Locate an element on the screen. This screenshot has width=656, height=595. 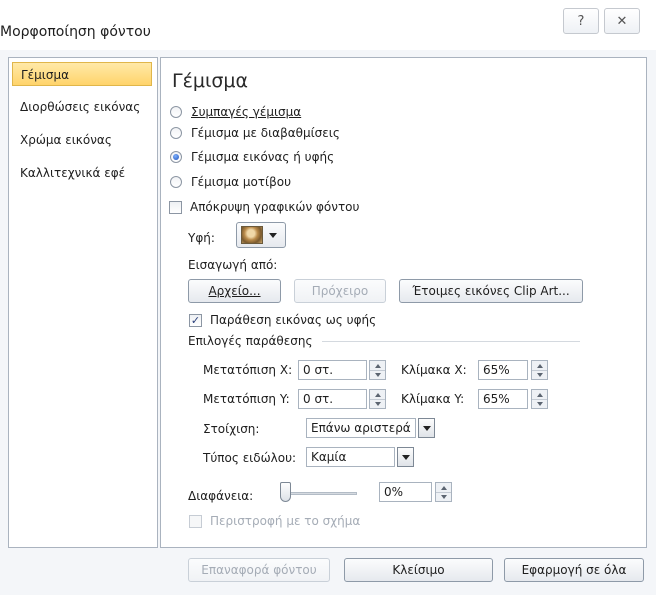
help-button: ? is located at coordinates (581, 21).